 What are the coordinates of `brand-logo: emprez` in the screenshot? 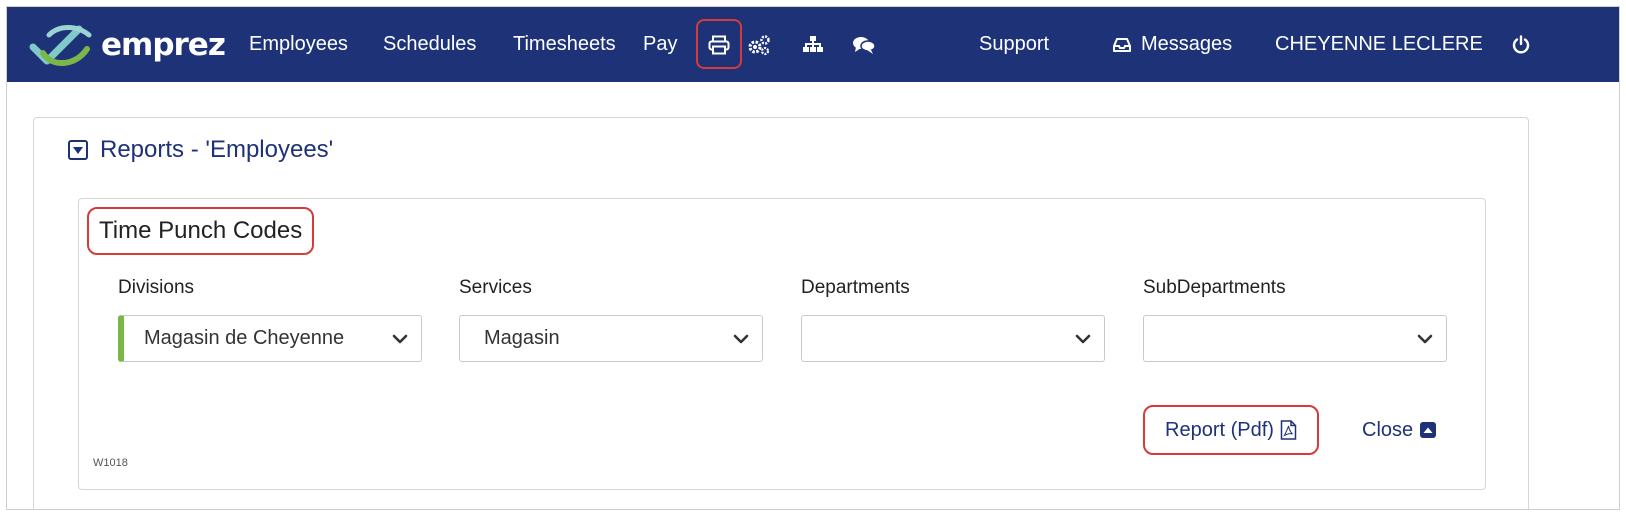 It's located at (127, 45).